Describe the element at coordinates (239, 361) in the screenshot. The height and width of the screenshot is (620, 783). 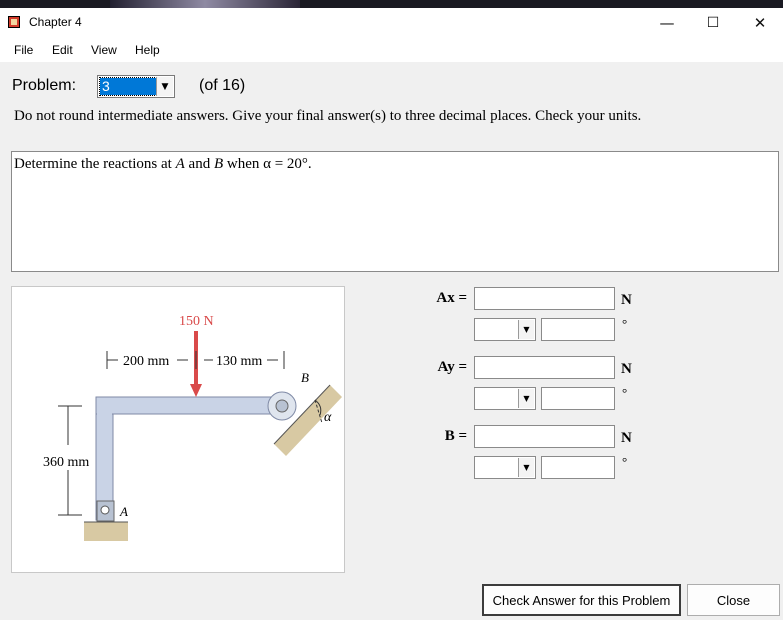
I see `dim-130-label: 130 mm` at that location.